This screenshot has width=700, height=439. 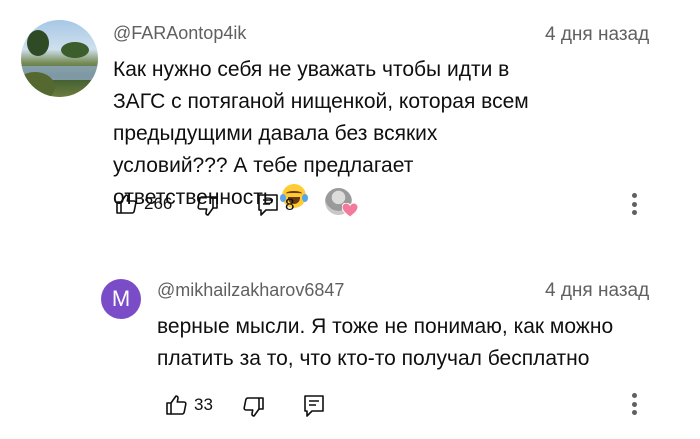 What do you see at coordinates (290, 204) in the screenshot?
I see `reply-count: 8` at bounding box center [290, 204].